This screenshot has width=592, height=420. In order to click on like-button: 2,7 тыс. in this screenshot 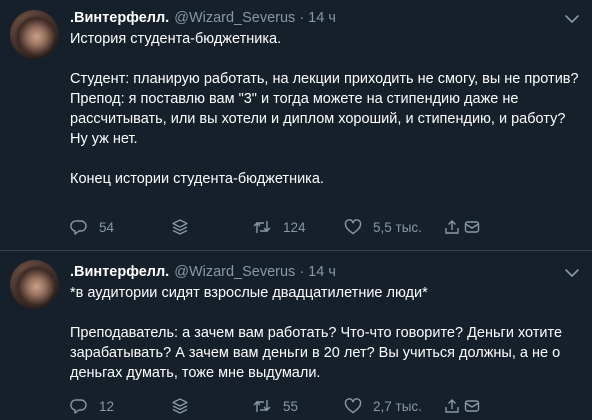, I will do `click(383, 406)`.